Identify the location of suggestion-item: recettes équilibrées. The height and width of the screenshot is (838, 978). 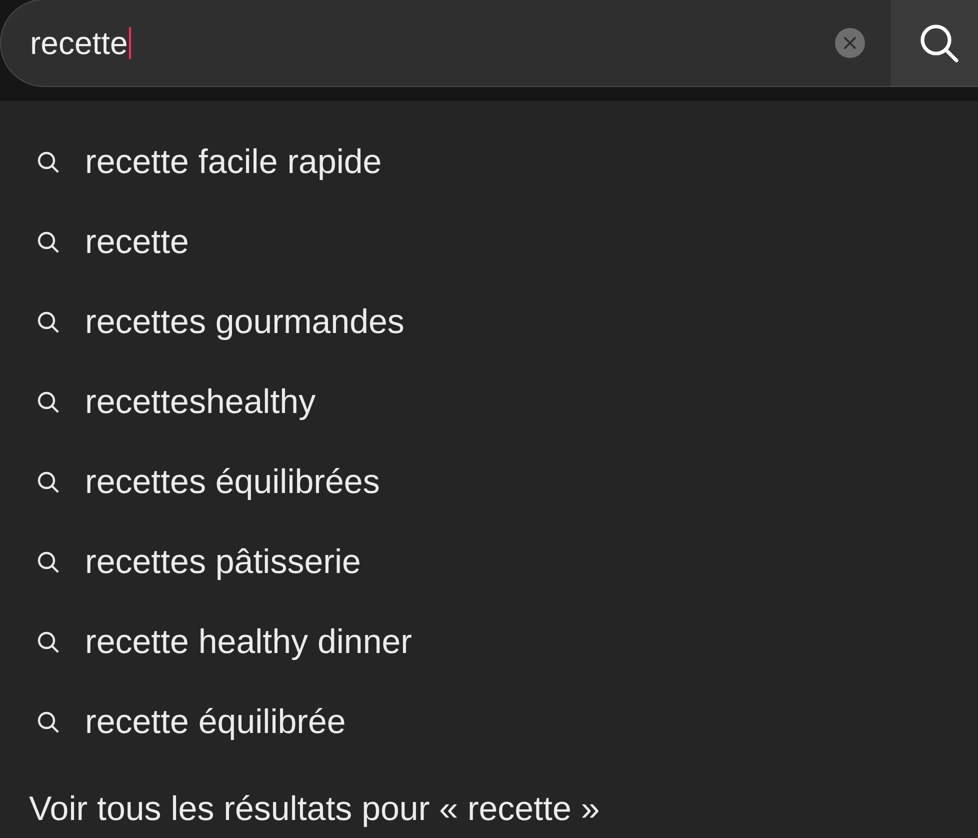
(489, 482).